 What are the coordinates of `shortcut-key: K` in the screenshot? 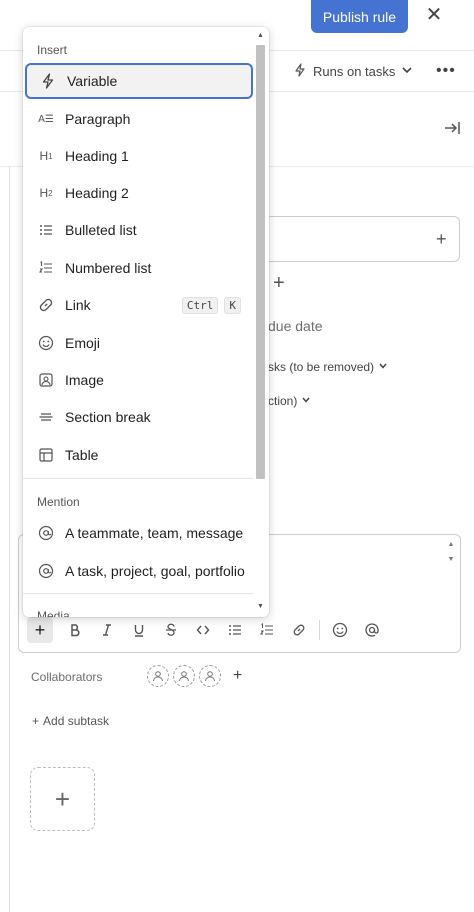 It's located at (232, 305).